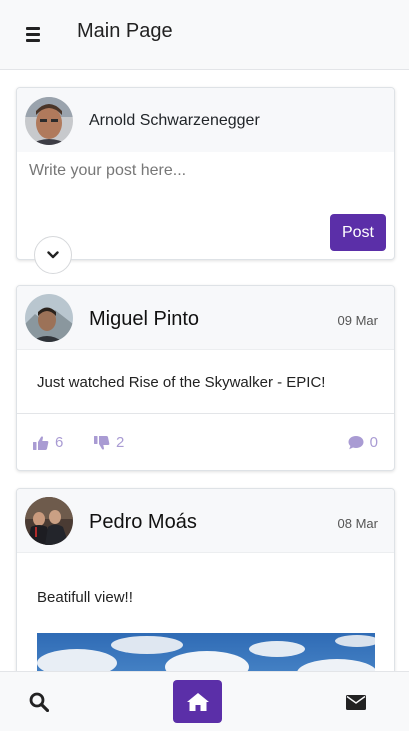 This screenshot has height=731, width=409. I want to click on thumbs-up-icon, so click(41, 442).